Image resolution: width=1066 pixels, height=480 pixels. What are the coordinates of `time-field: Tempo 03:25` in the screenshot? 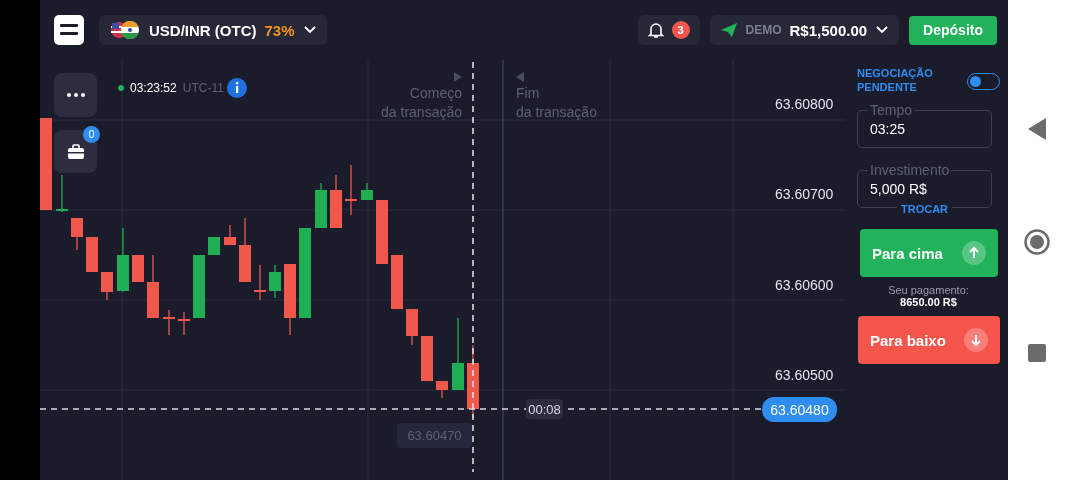 It's located at (924, 125).